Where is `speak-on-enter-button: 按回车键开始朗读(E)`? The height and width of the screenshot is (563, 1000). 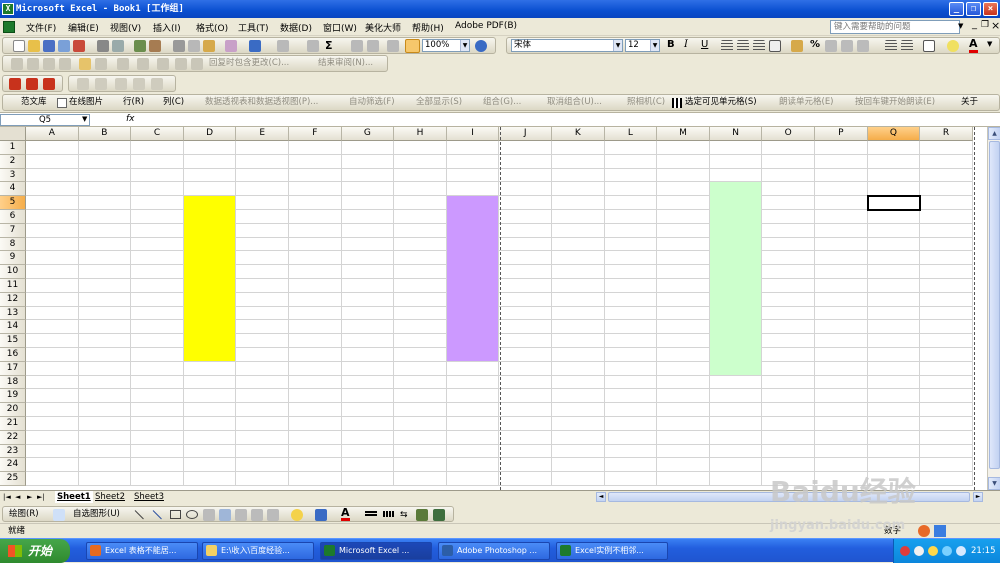
speak-on-enter-button: 按回车键开始朗读(E) is located at coordinates (895, 102).